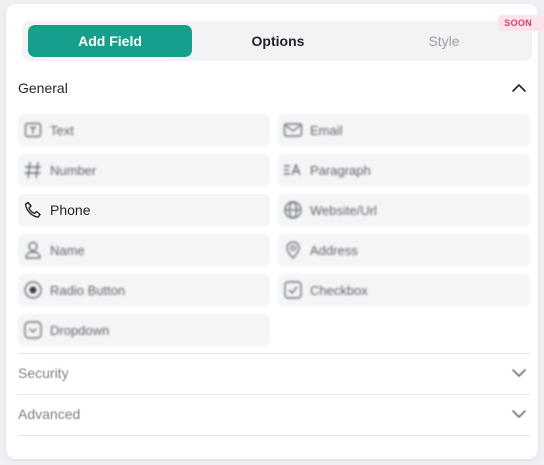 This screenshot has height=465, width=544. What do you see at coordinates (144, 330) in the screenshot?
I see `field-dropdown: Dropdown` at bounding box center [144, 330].